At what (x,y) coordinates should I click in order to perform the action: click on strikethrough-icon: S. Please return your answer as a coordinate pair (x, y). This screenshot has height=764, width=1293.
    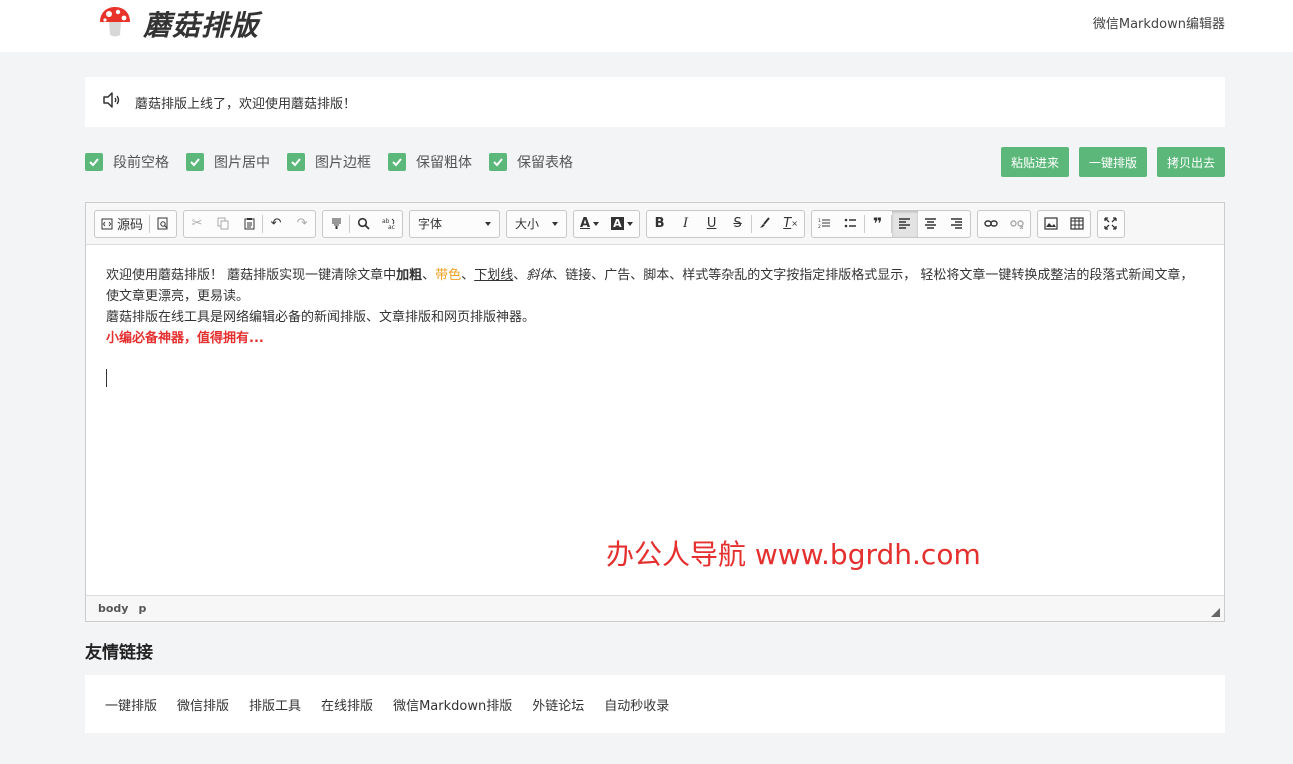
    Looking at the image, I should click on (738, 224).